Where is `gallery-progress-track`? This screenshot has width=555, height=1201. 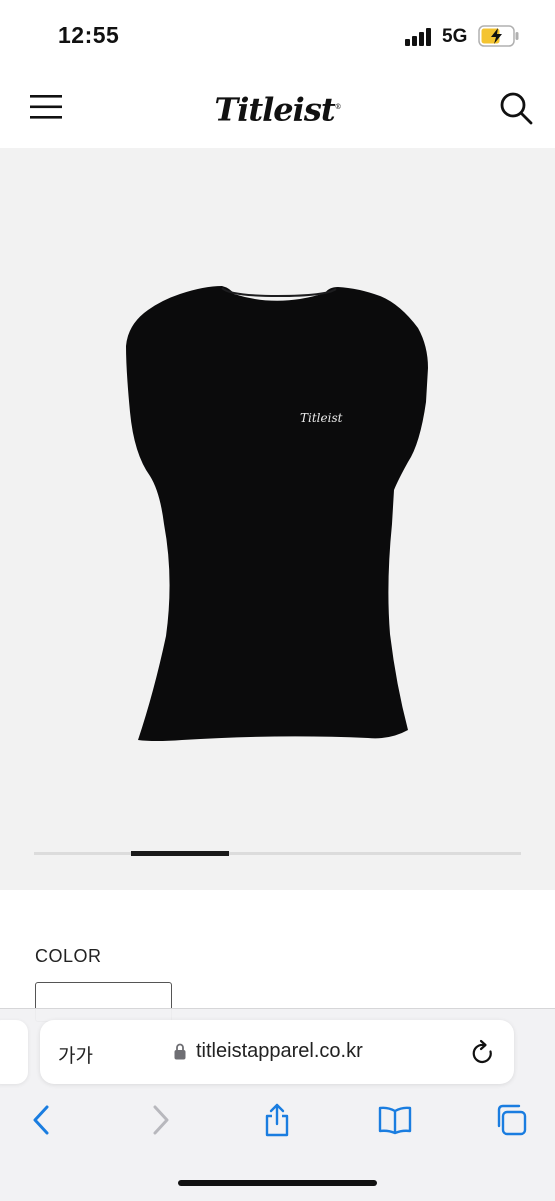 gallery-progress-track is located at coordinates (277, 853).